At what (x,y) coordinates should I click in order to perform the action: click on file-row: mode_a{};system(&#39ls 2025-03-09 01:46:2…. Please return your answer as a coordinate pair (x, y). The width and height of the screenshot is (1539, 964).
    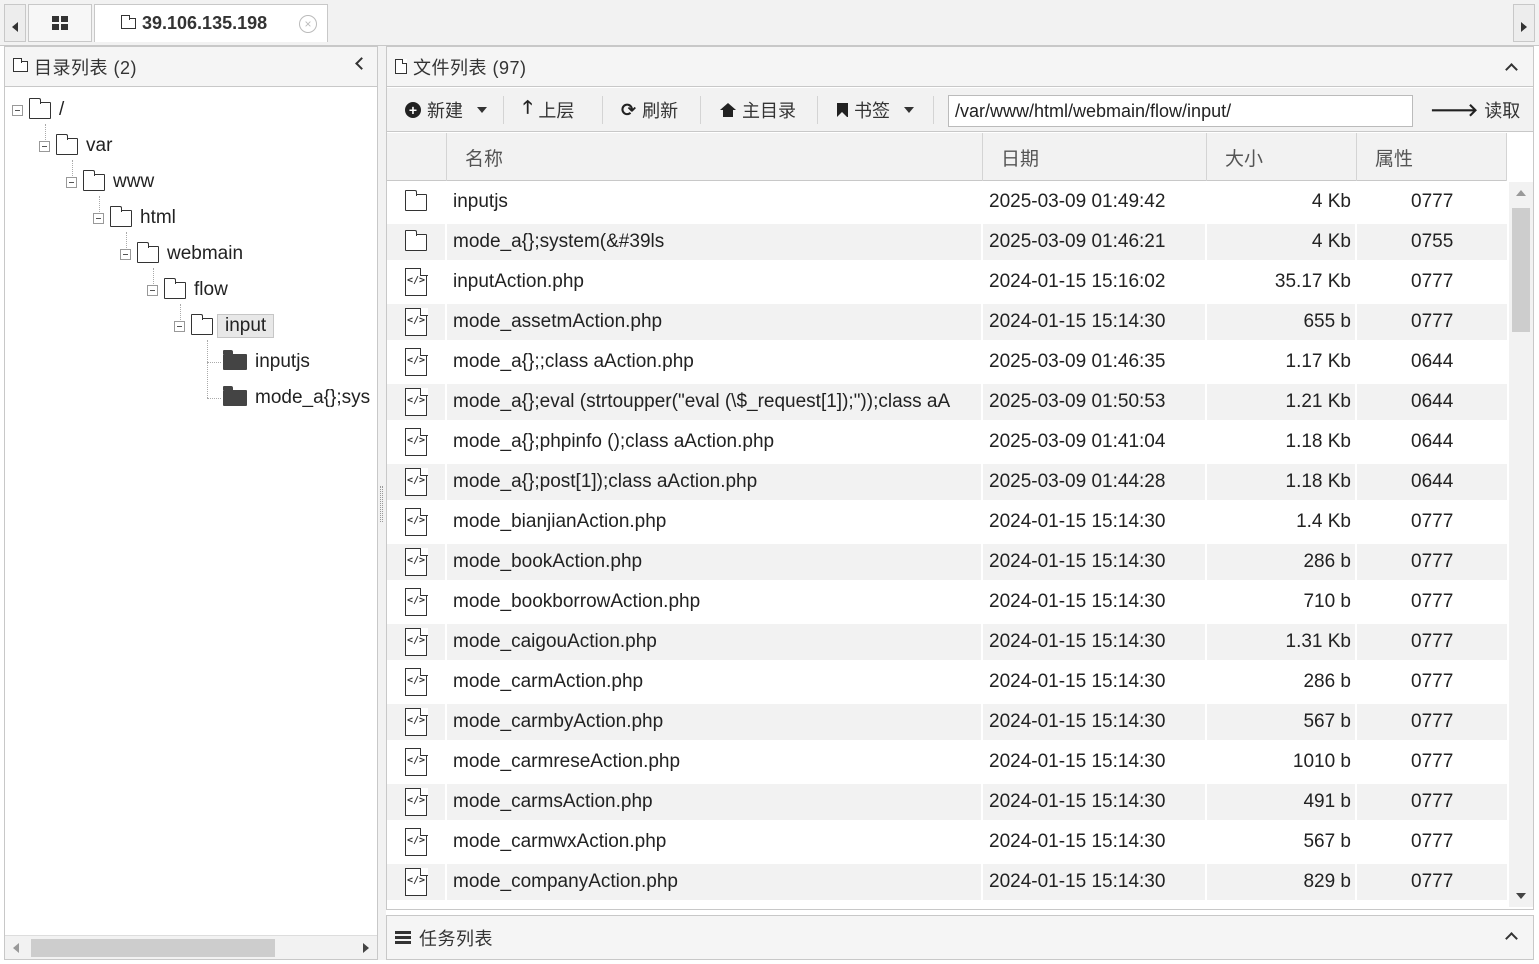
    Looking at the image, I should click on (947, 242).